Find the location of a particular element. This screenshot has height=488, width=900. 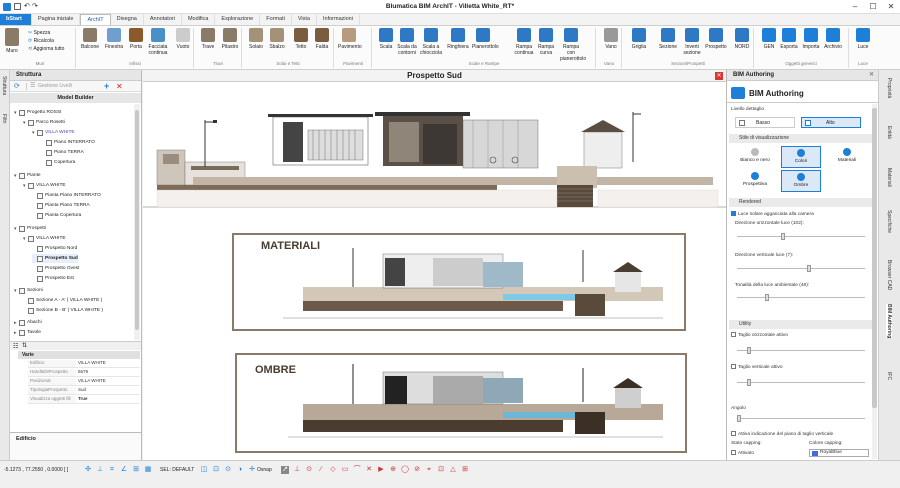

tree-item: ▸ Abachi is located at coordinates (28, 322).